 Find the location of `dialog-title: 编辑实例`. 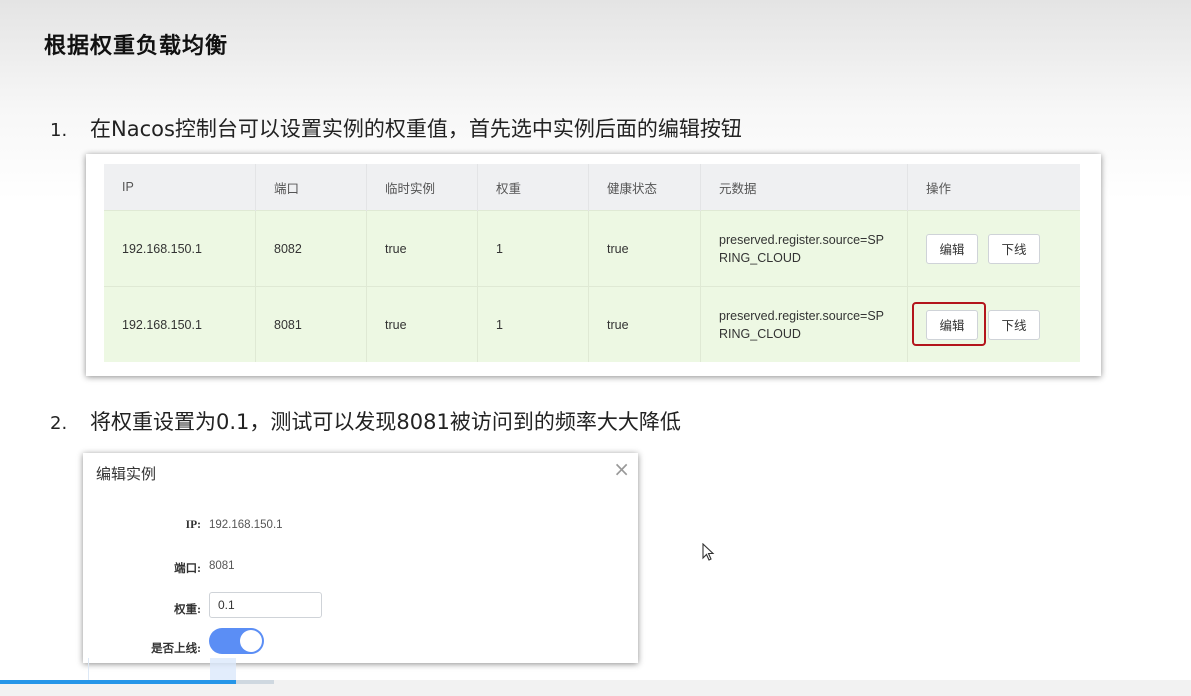

dialog-title: 编辑实例 is located at coordinates (126, 474).